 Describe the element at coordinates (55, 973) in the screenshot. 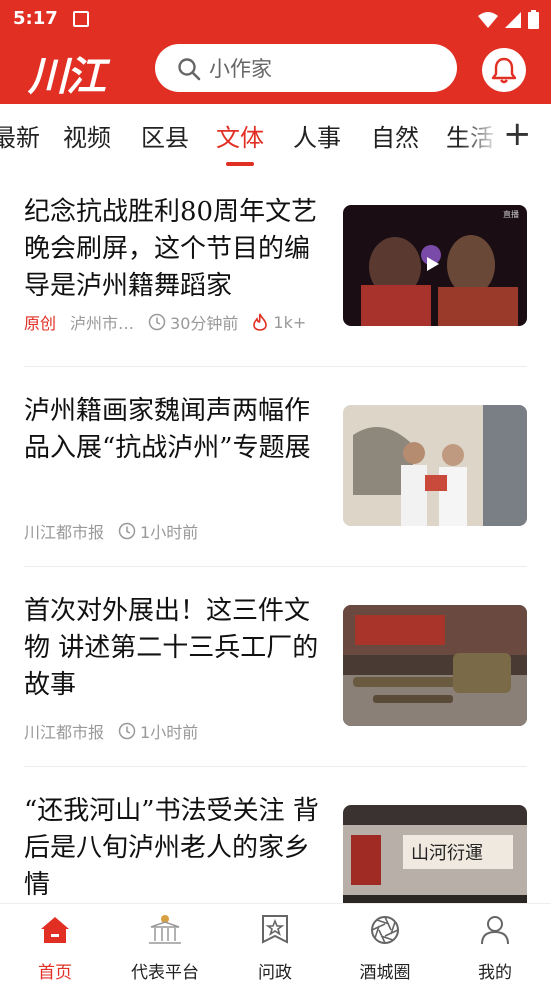

I see `nav-label: 首页` at that location.